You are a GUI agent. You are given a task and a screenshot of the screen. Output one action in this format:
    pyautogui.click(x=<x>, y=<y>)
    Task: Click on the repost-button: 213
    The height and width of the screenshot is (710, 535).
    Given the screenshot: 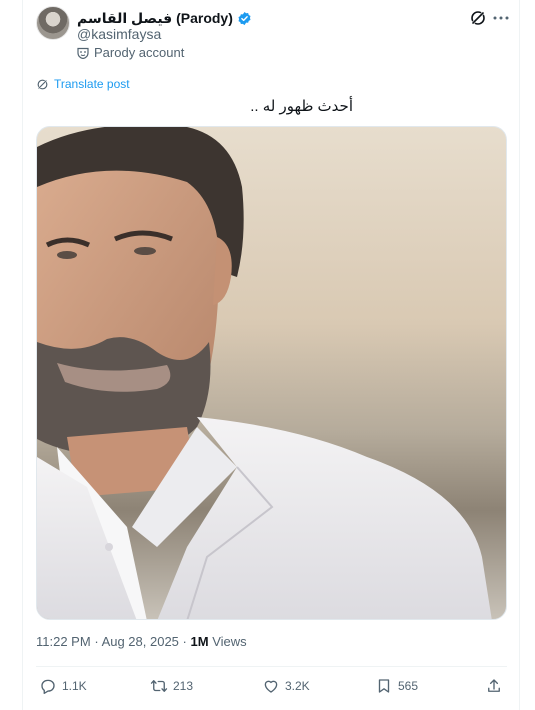 What is the action you would take?
    pyautogui.click(x=171, y=686)
    